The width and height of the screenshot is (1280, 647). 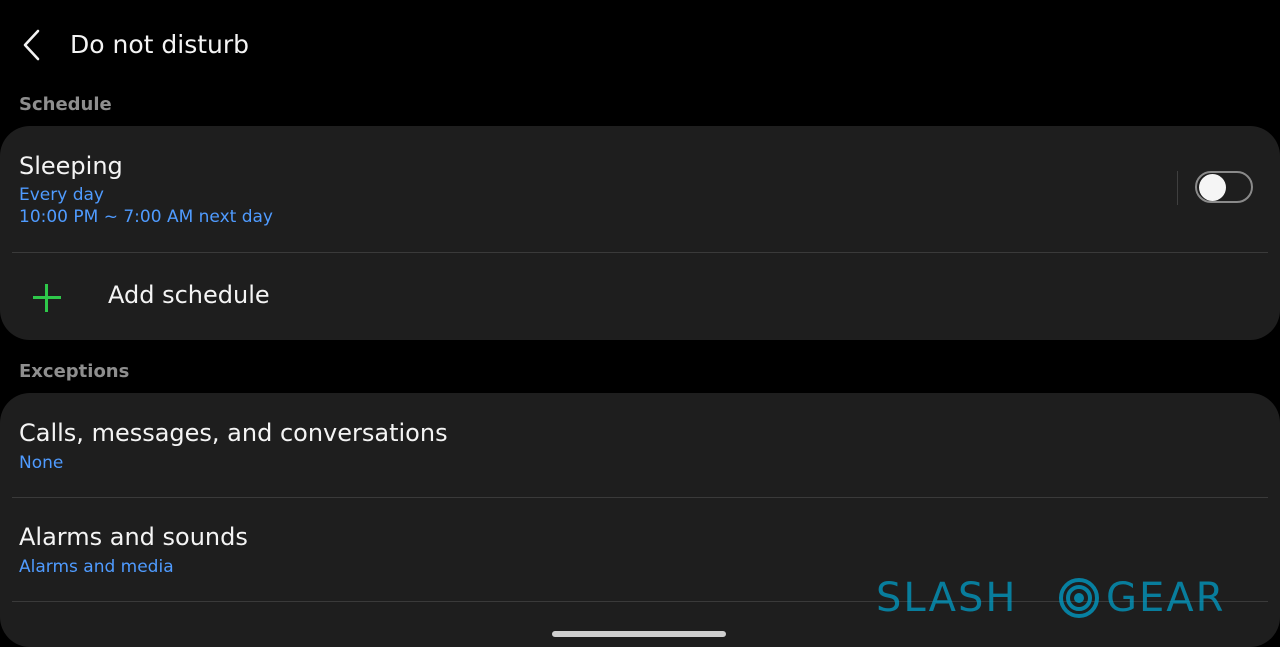 I want to click on schedule-item-days: Every day, so click(x=61, y=195).